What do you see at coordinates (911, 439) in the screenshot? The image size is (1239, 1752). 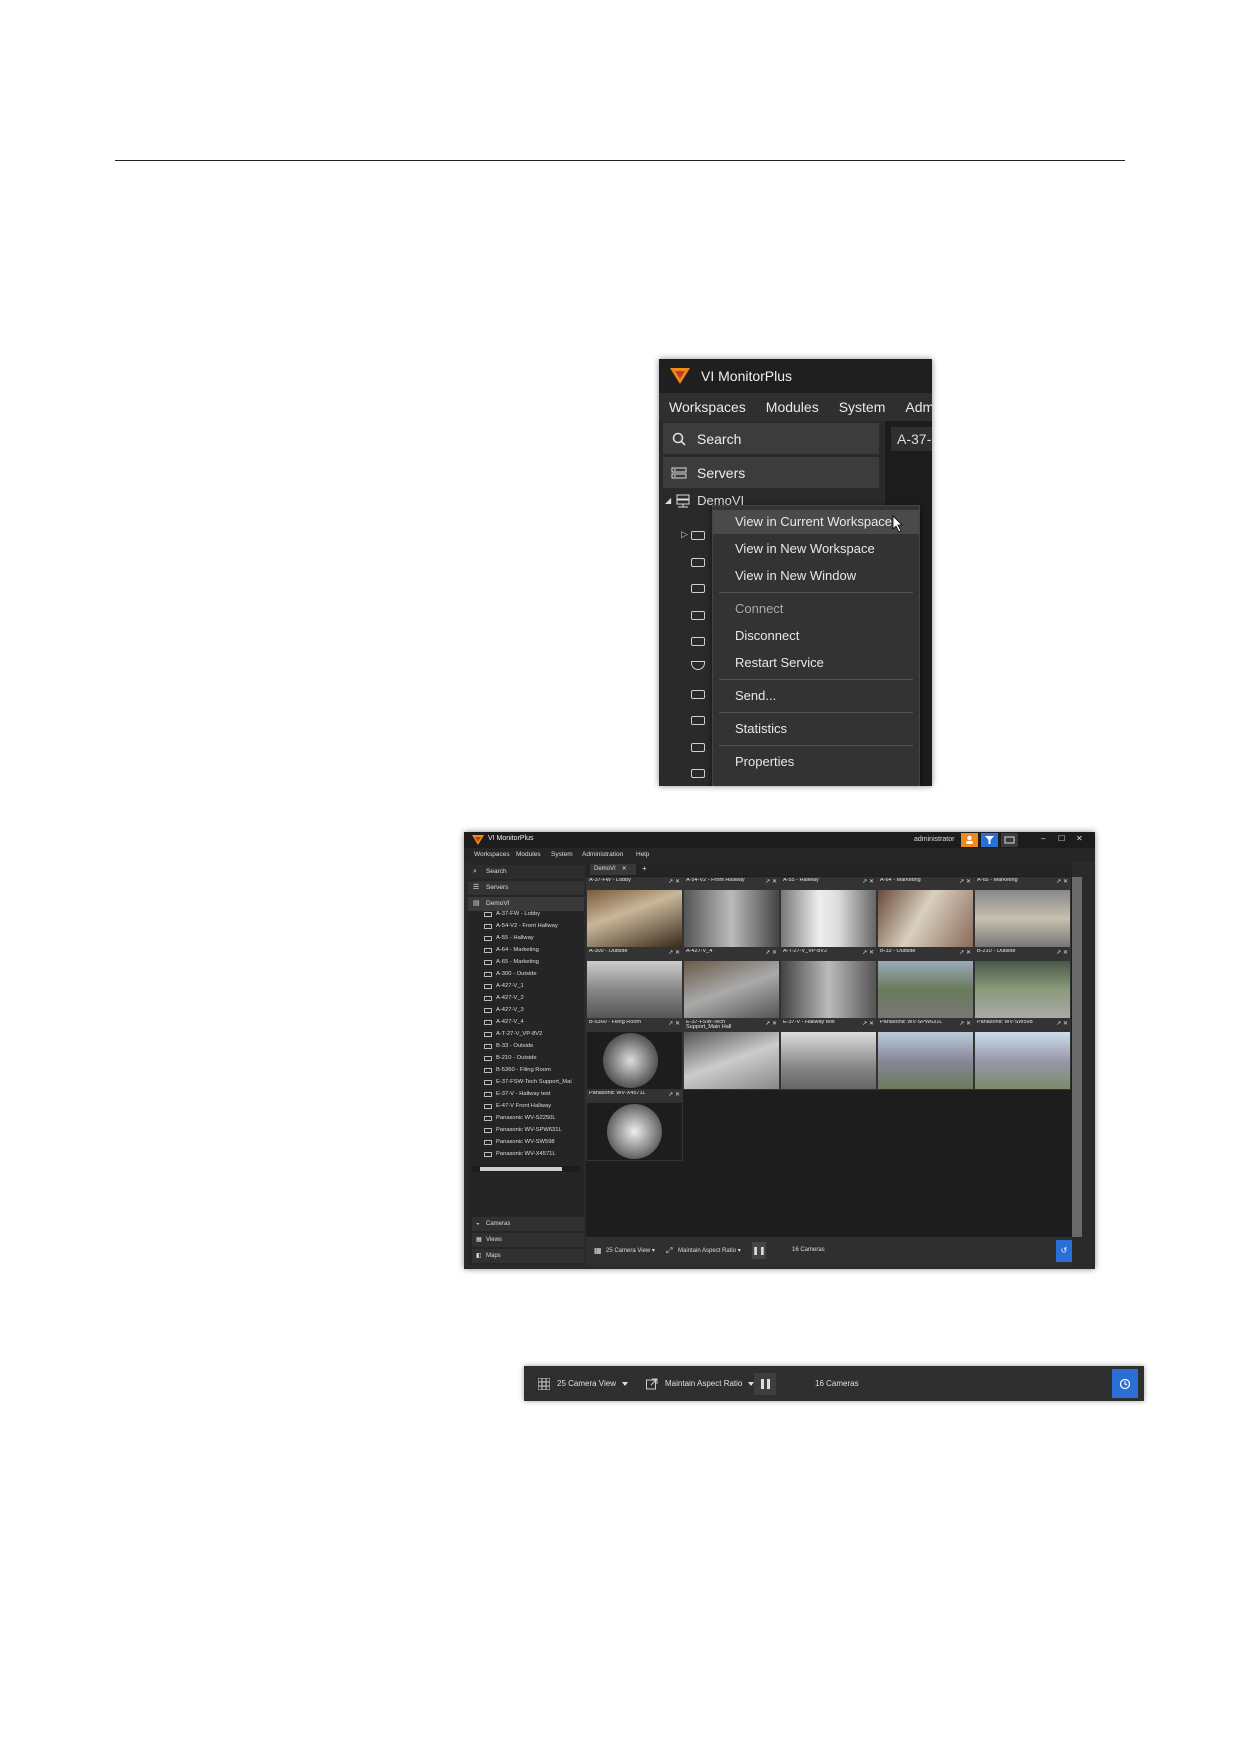 I see `workspace-tab: A-37-` at bounding box center [911, 439].